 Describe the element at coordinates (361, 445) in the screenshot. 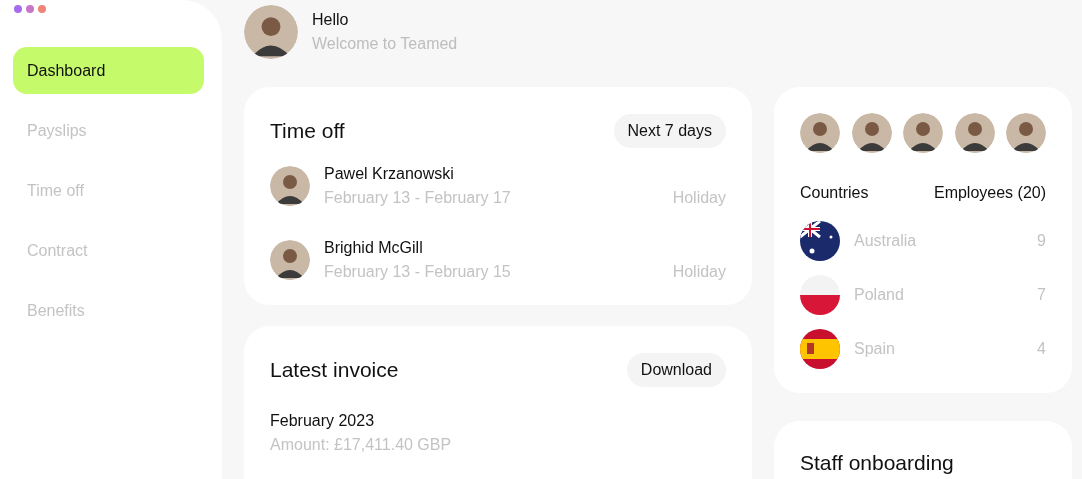

I see `invoice-amount: Amount: £17,411.40 GBP` at that location.